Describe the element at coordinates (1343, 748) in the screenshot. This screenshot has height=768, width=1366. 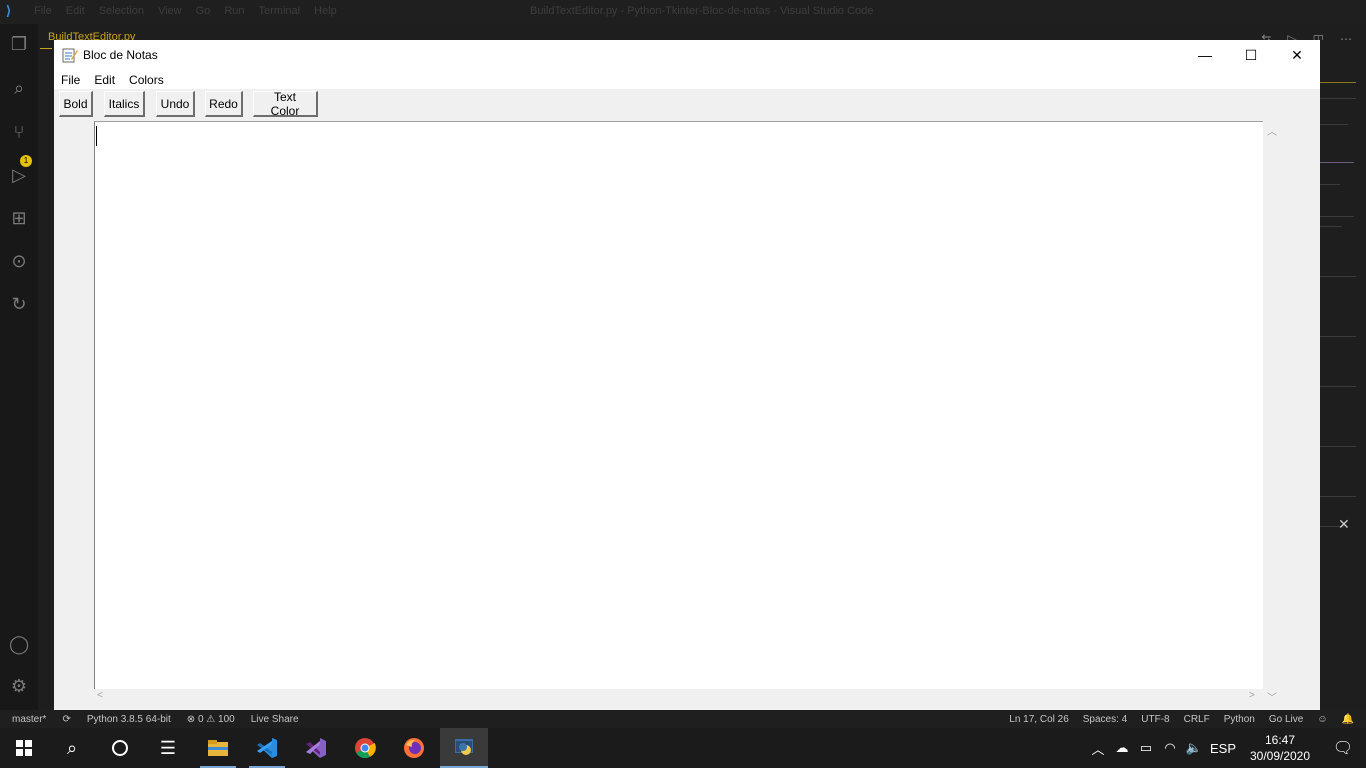
I see `action-center-icon: 🗨` at that location.